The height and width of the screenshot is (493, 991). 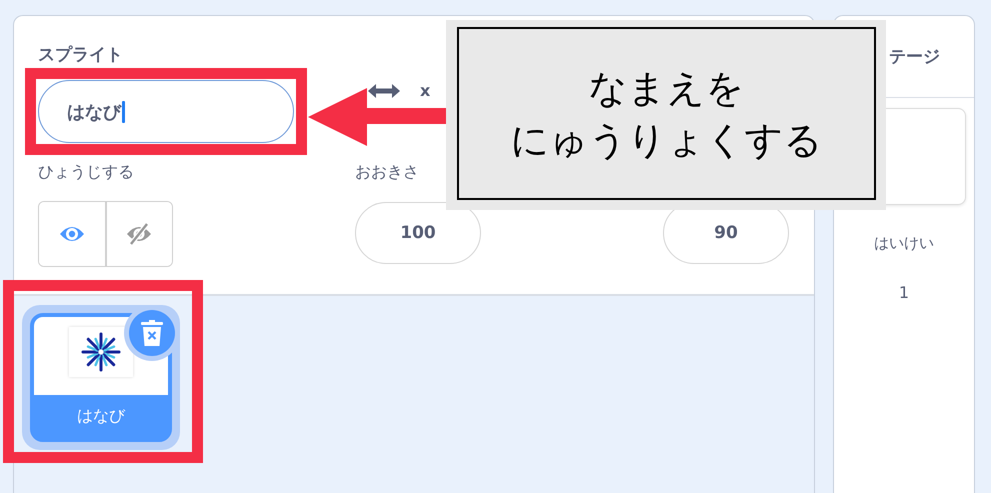 I want to click on firework-icon, so click(x=101, y=352).